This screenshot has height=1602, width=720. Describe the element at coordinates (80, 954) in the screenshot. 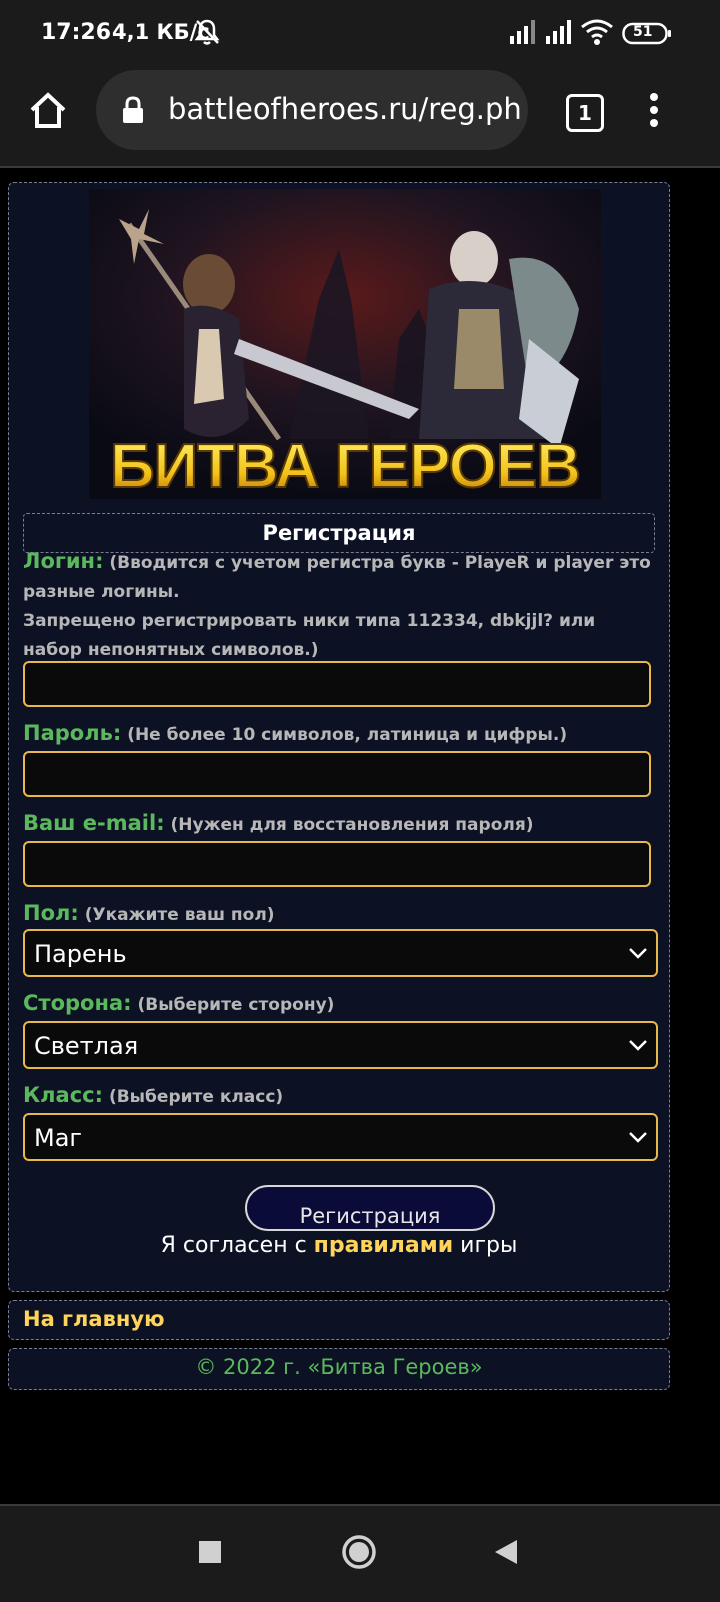

I see `gender-select-value: Парень` at that location.